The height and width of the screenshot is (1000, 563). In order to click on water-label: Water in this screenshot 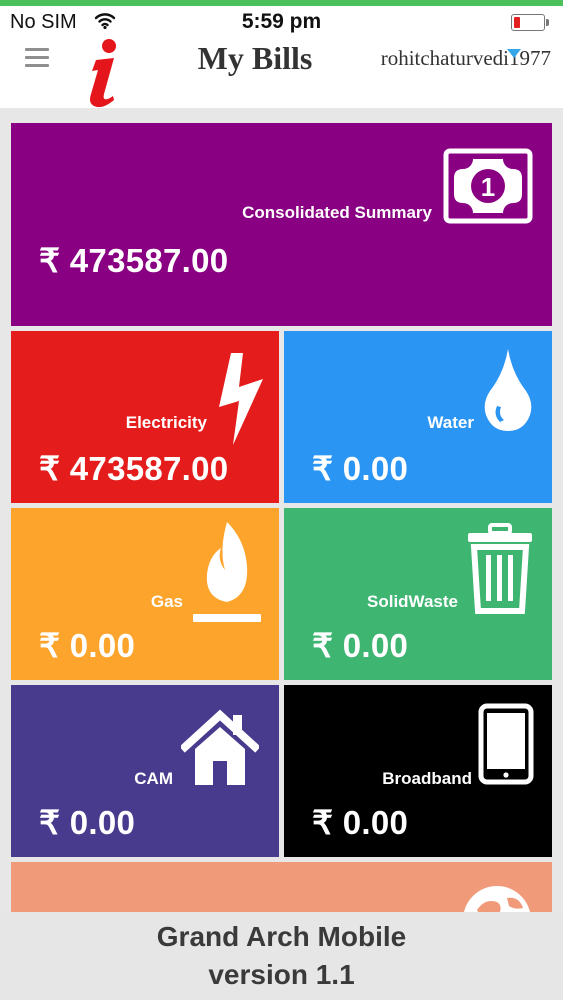, I will do `click(450, 422)`.